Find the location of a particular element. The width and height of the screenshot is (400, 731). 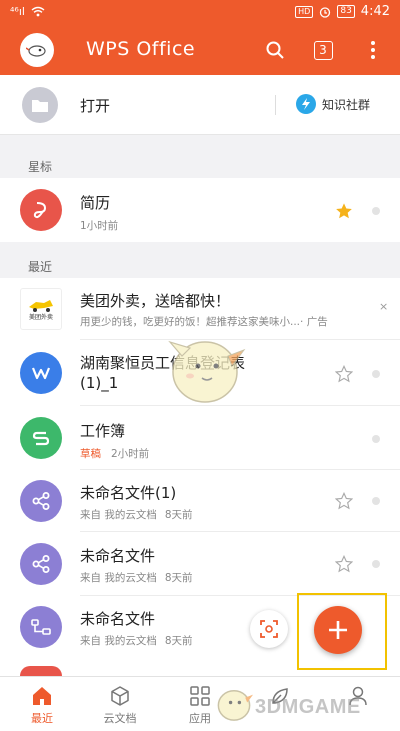

community-link: 知识社群 is located at coordinates (333, 104).